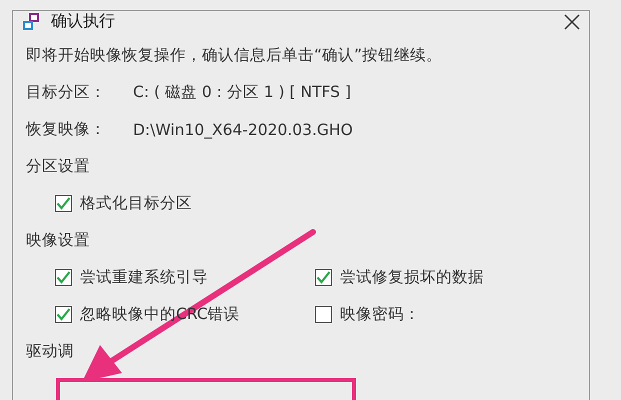  Describe the element at coordinates (83, 21) in the screenshot. I see `window-title: 确认执行` at that location.